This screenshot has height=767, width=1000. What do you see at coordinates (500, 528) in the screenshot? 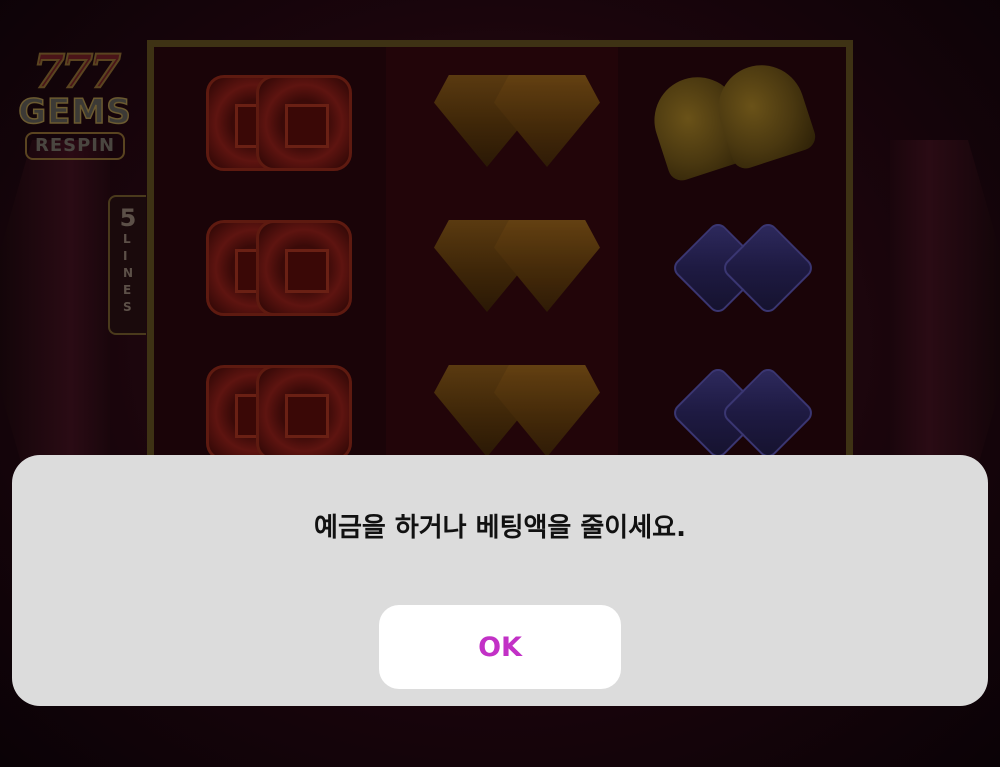
I see `dialog-message: 예금을 하거나 베팅액을 줄이세요.` at bounding box center [500, 528].